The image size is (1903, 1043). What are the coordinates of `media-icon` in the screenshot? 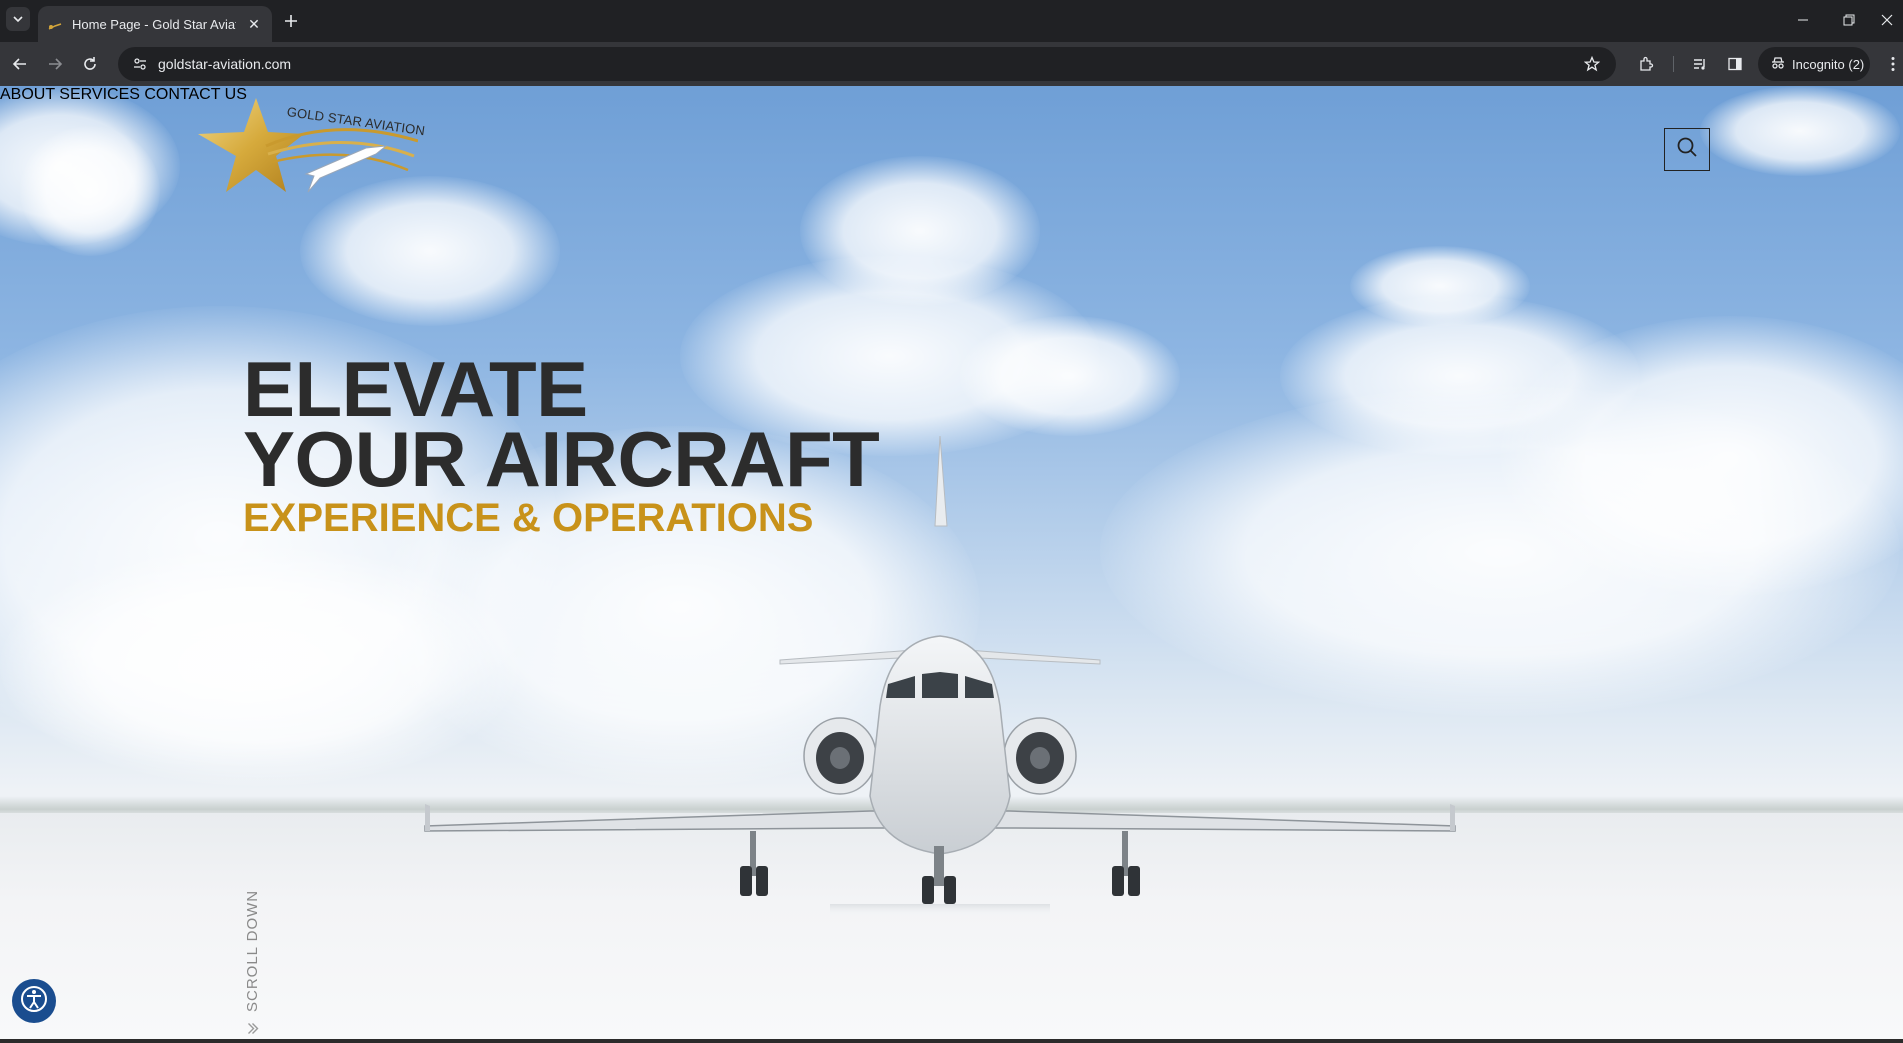 It's located at (1700, 64).